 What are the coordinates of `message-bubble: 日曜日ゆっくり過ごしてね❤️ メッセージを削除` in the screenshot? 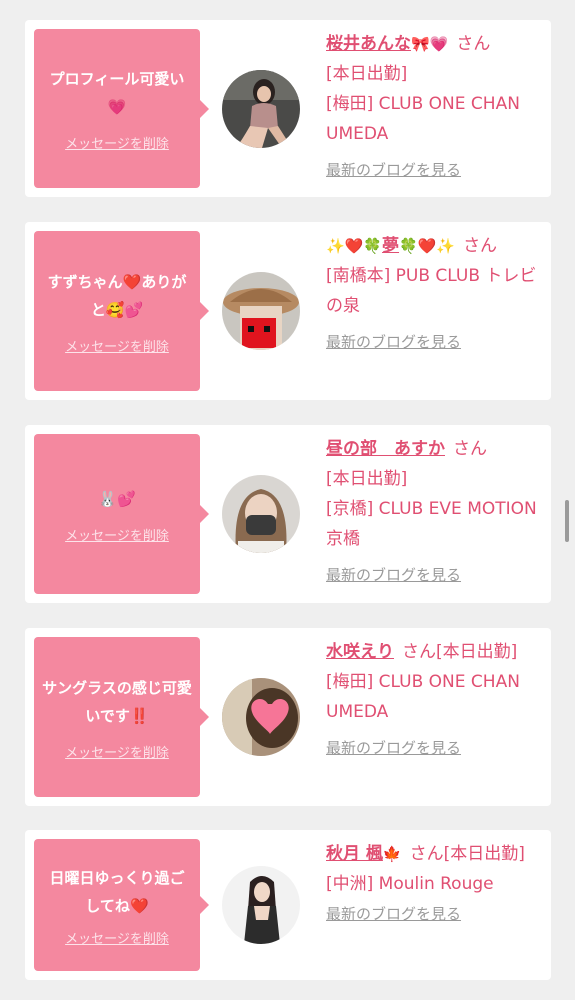 It's located at (121, 905).